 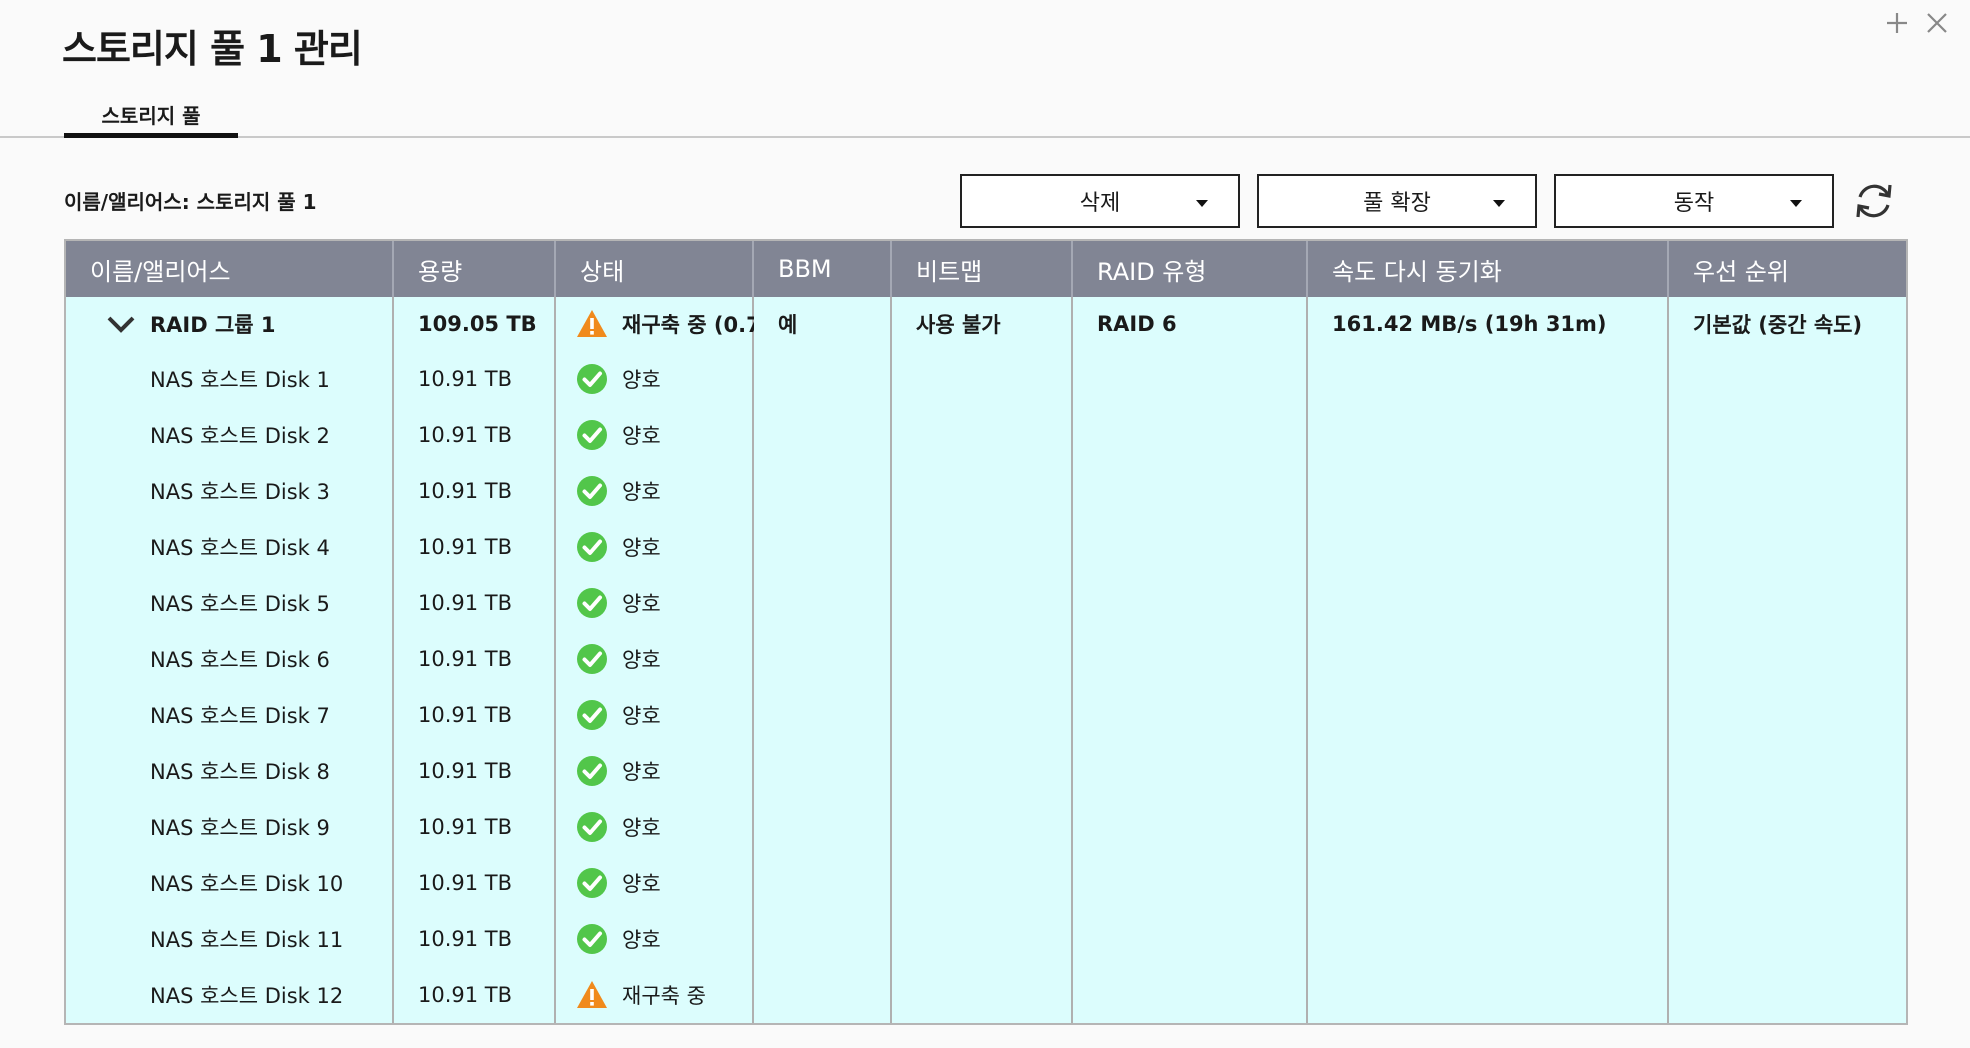 I want to click on disk-name: NAS 호스트 Disk 3, so click(x=240, y=492).